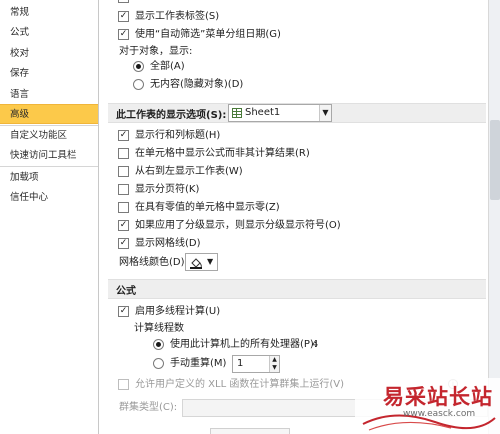  I want to click on gridline-color-label: 网格线颜色(D), so click(152, 262).